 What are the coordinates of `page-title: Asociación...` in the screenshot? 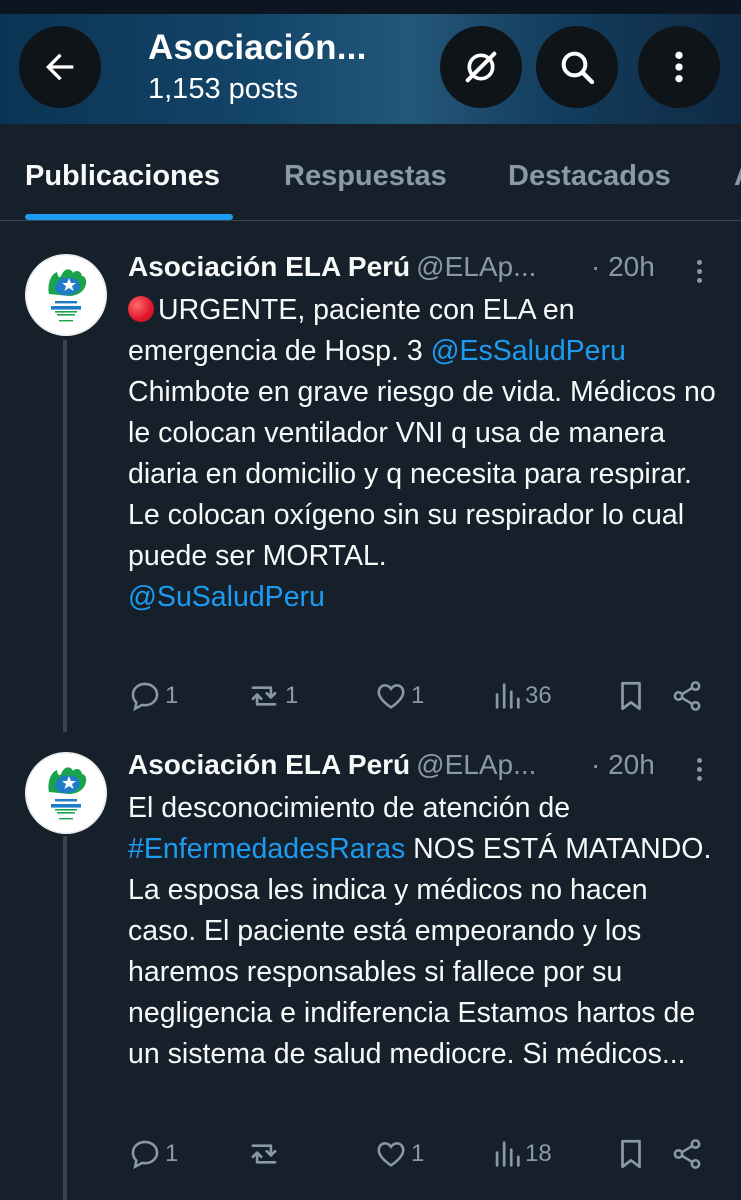 It's located at (257, 47).